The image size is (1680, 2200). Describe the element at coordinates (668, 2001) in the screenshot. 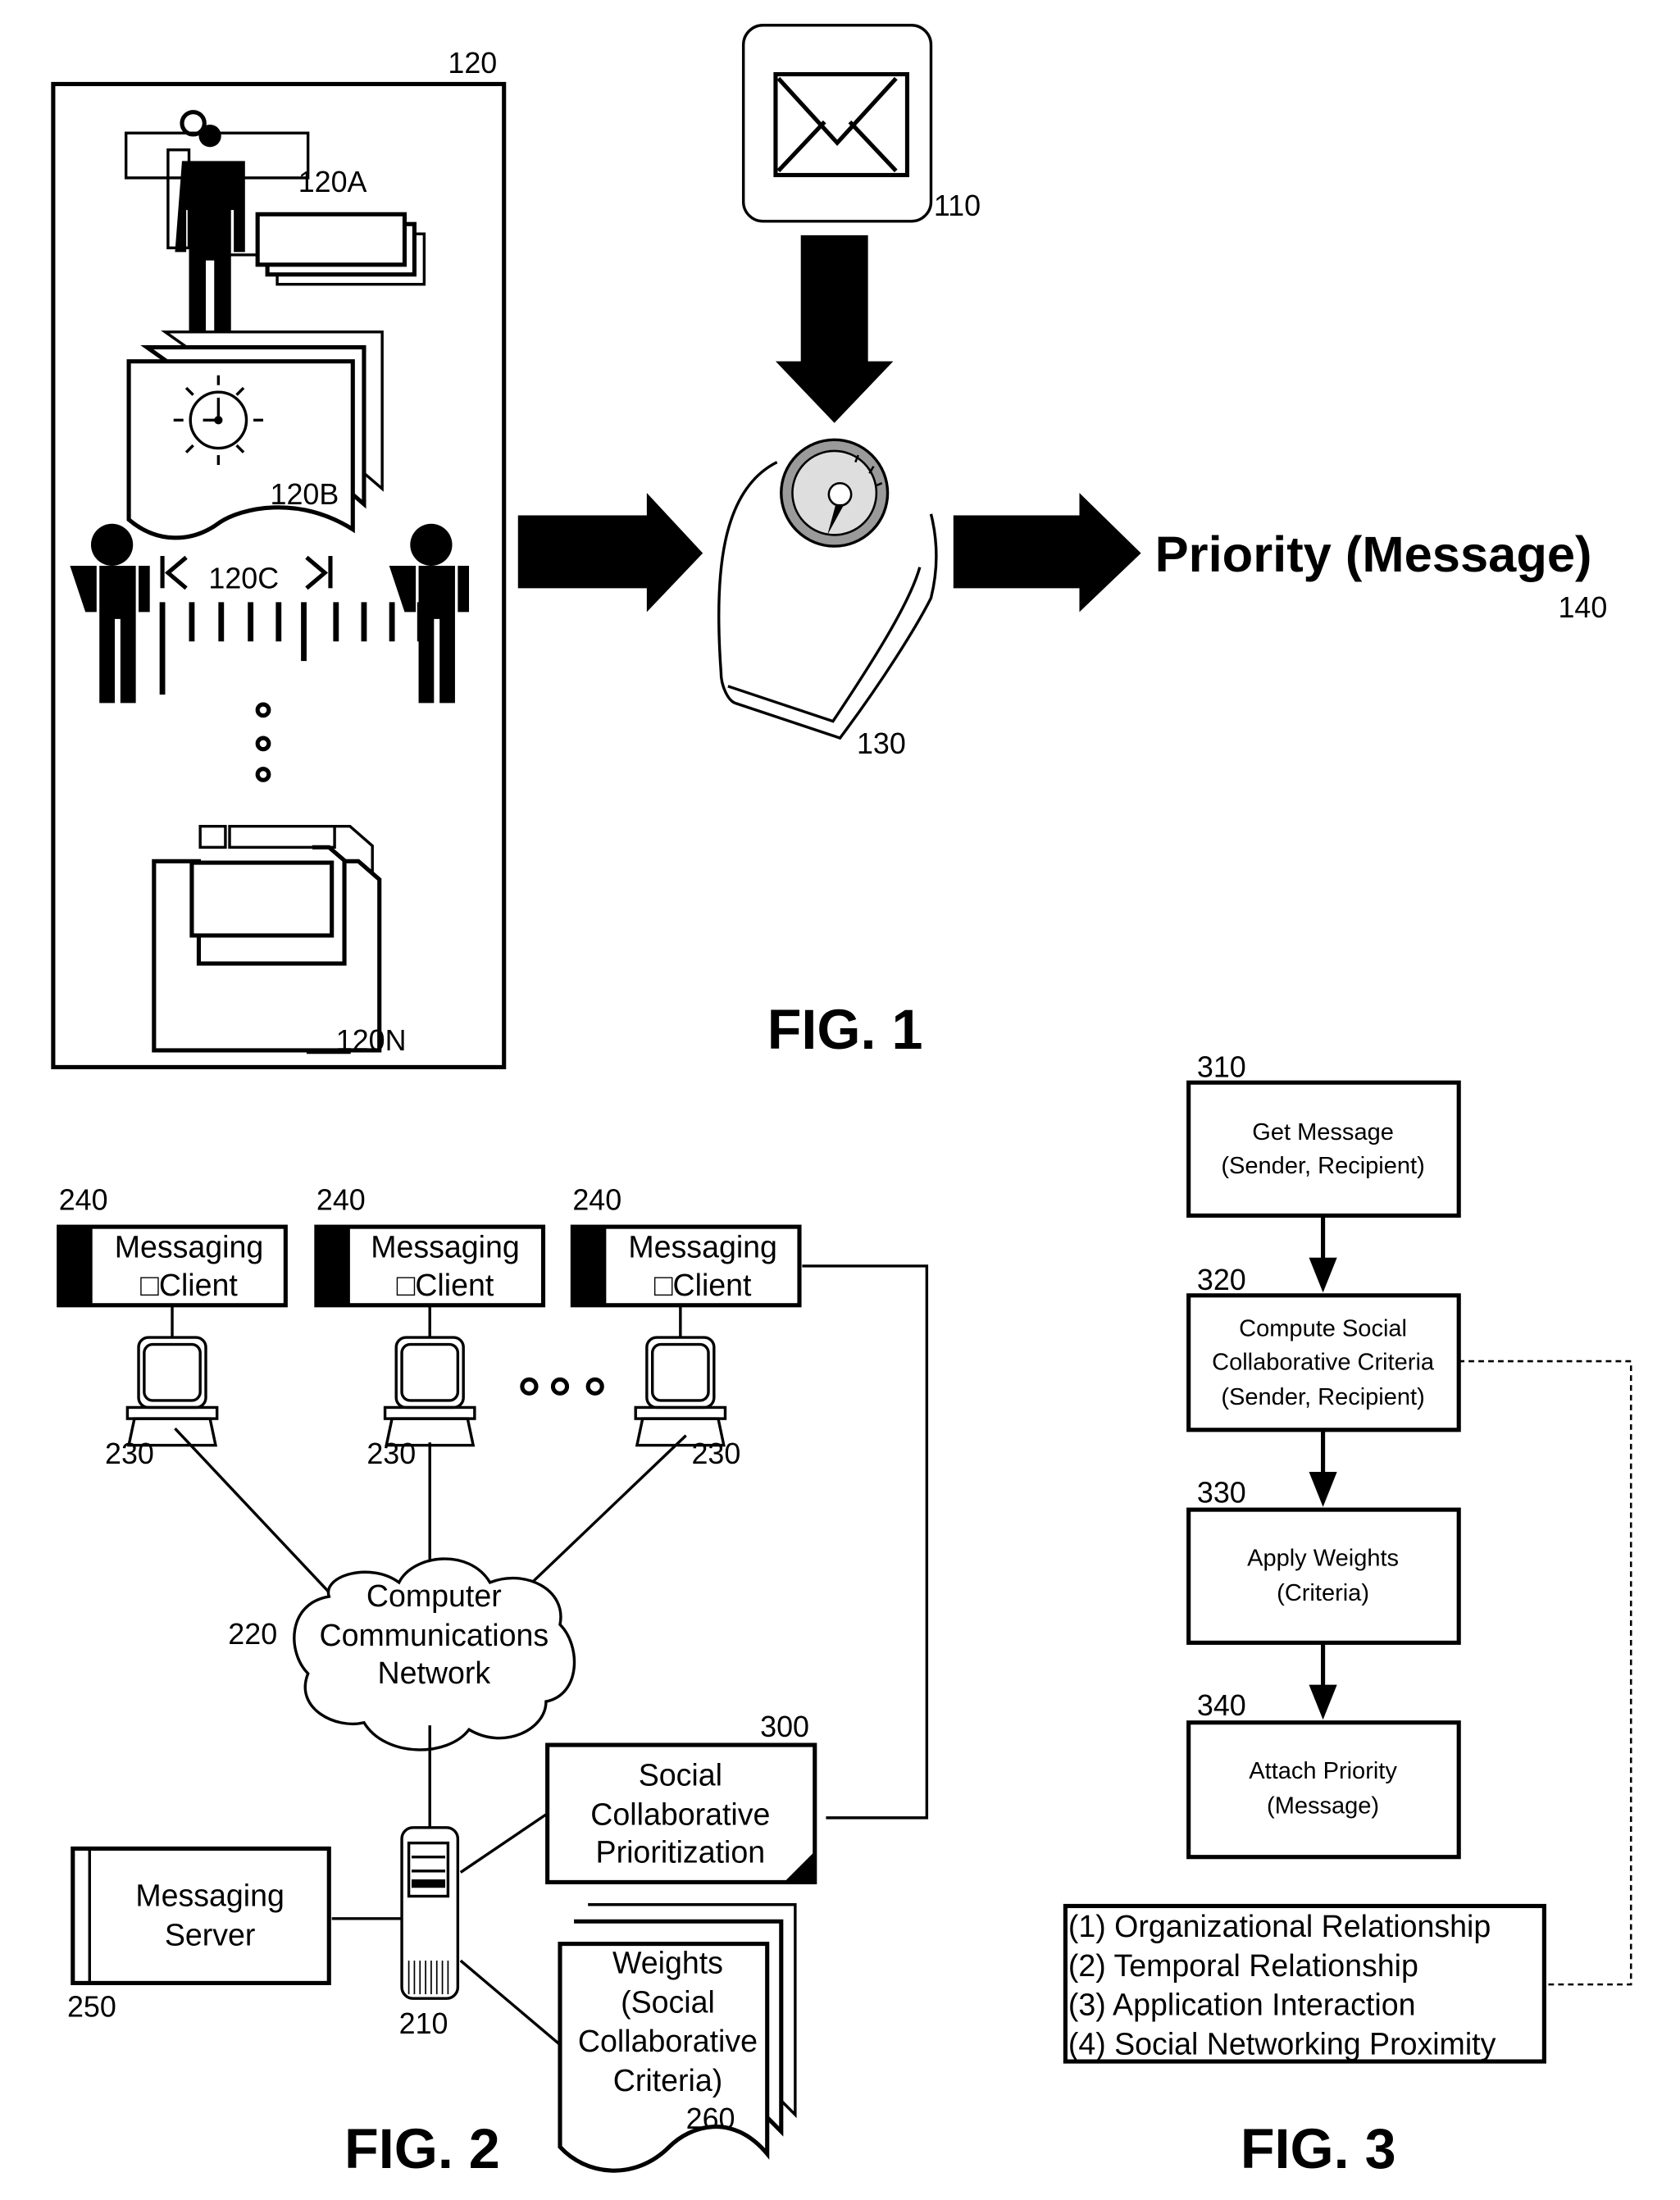

I see `weights-line2: (Social` at that location.